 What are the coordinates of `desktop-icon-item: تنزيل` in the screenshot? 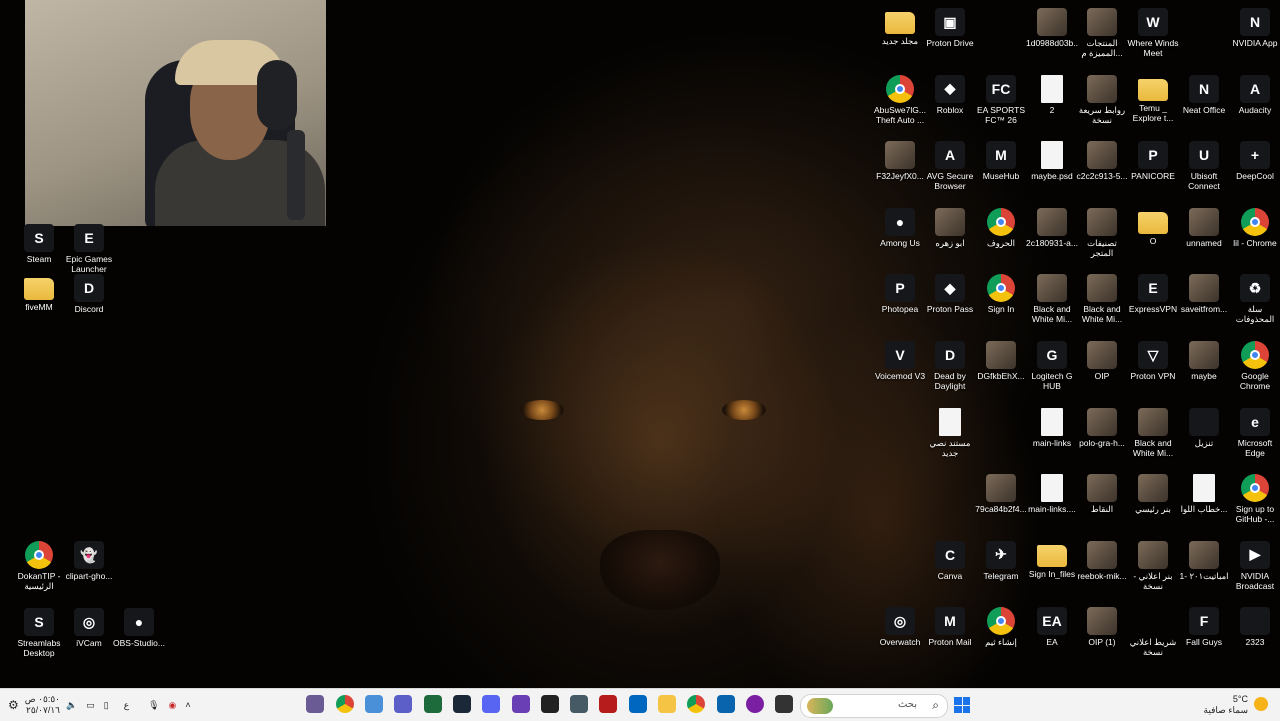 It's located at (1204, 426).